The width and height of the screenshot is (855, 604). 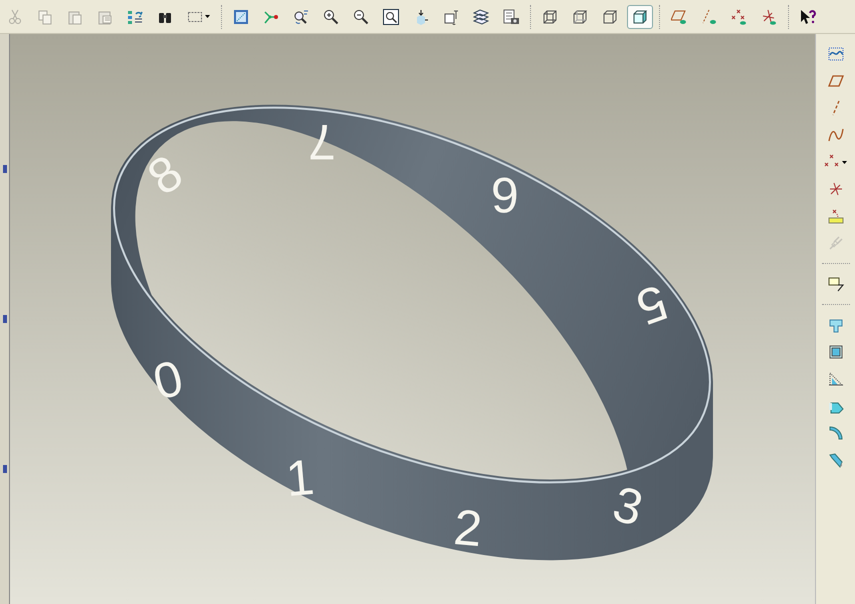 What do you see at coordinates (836, 243) in the screenshot?
I see `chain-icon` at bounding box center [836, 243].